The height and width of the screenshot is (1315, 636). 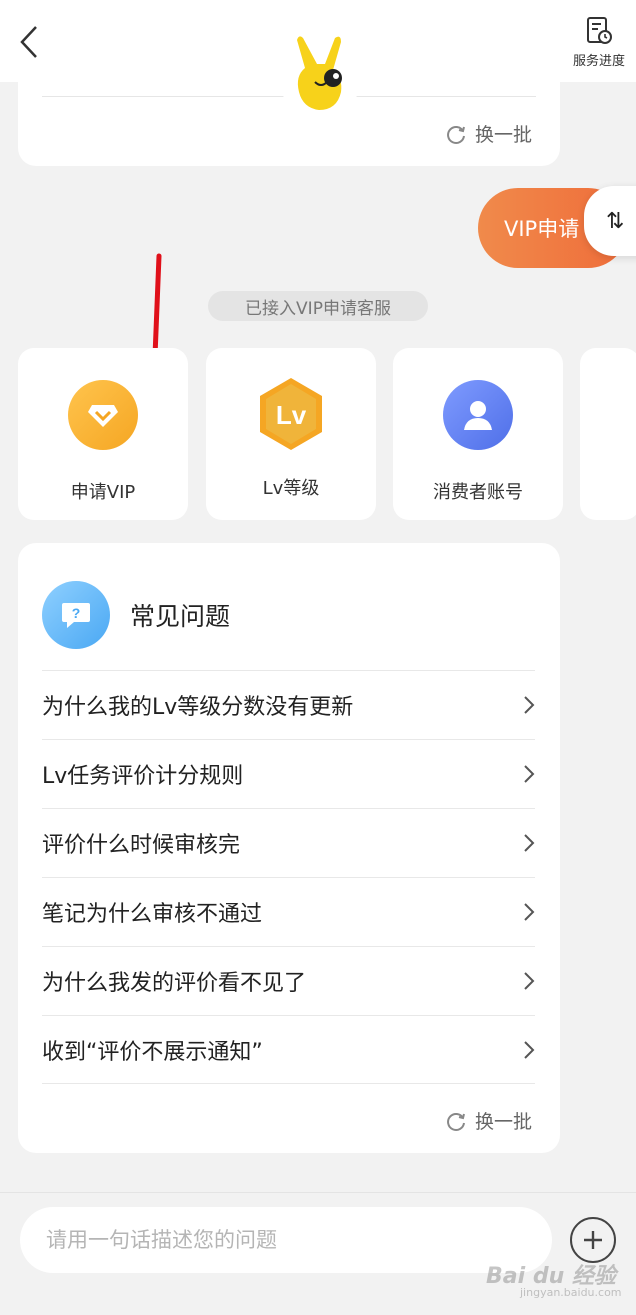 I want to click on faq-item: 为什么我发的评价看不见了, so click(x=288, y=980).